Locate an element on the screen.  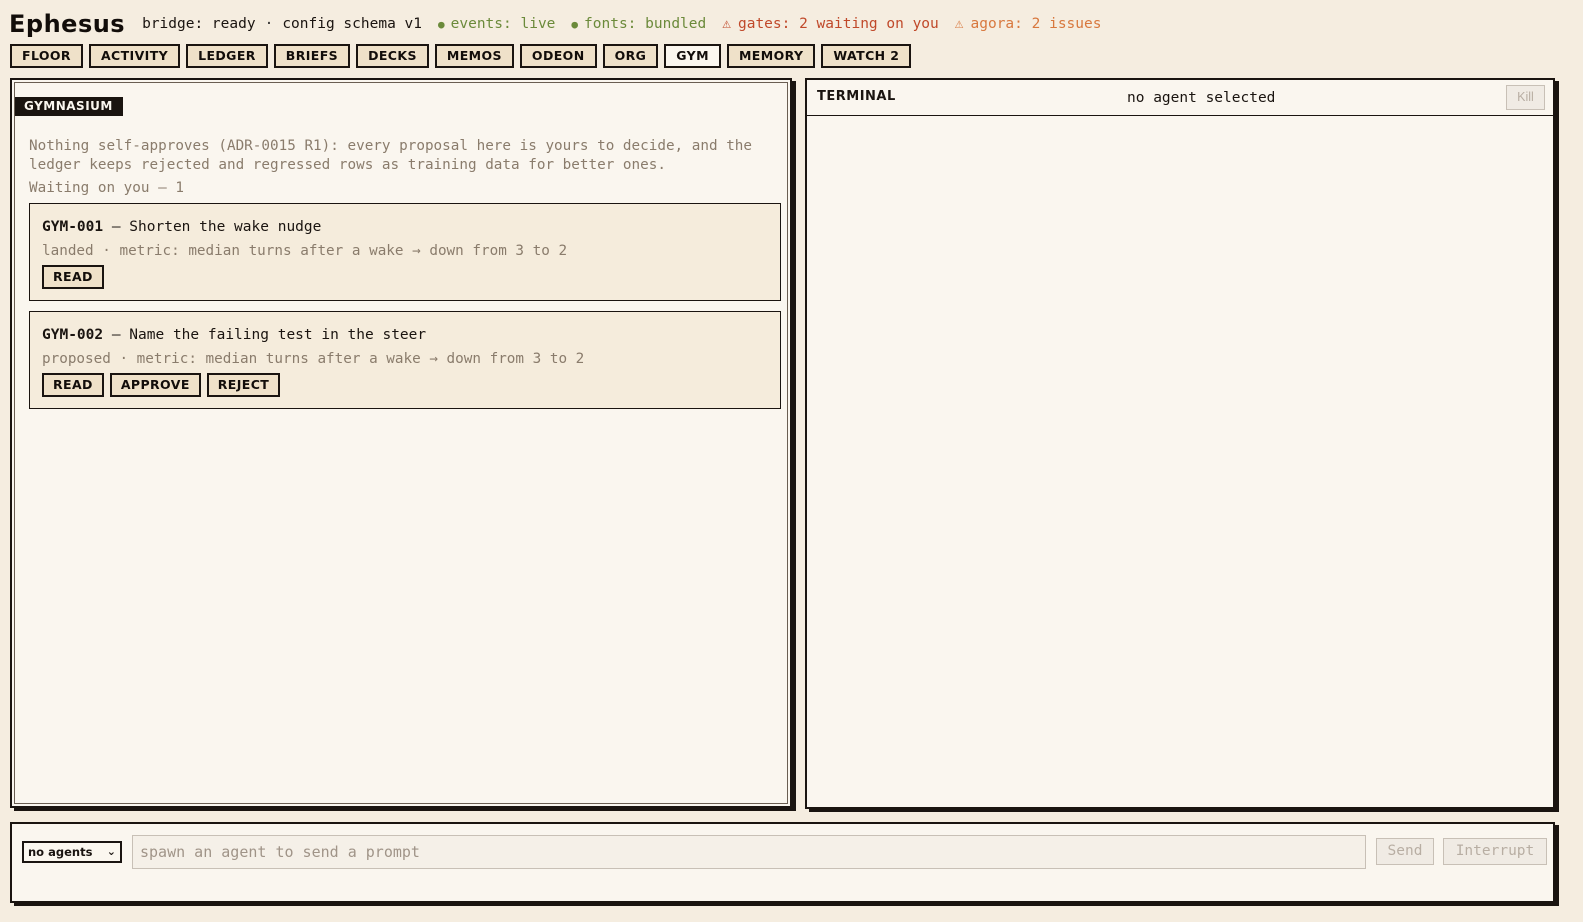
agora-status: ⚠ agora: 2 issues is located at coordinates (1028, 24).